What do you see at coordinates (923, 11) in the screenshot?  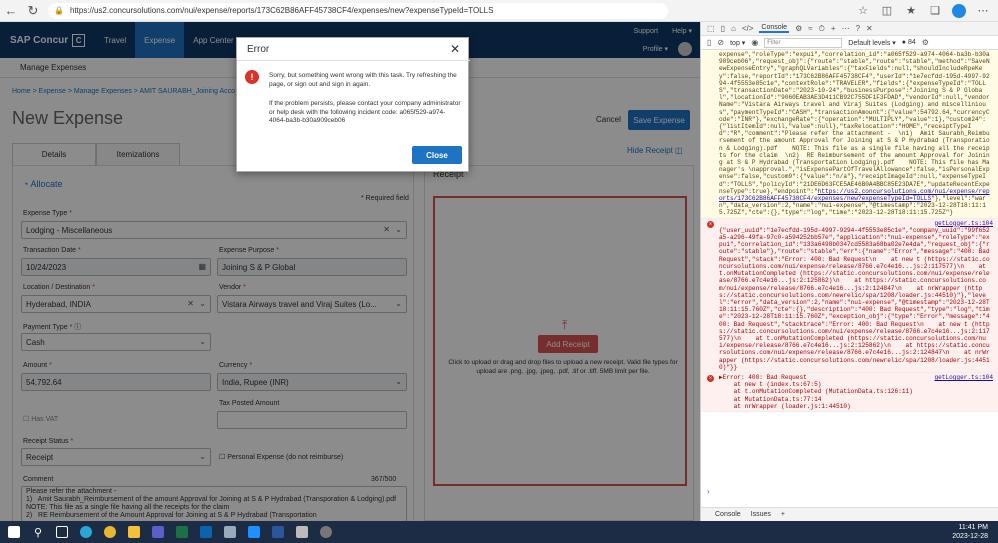 I see `browser-actions: ☆ ◫ ★ ❏ ⋯` at bounding box center [923, 11].